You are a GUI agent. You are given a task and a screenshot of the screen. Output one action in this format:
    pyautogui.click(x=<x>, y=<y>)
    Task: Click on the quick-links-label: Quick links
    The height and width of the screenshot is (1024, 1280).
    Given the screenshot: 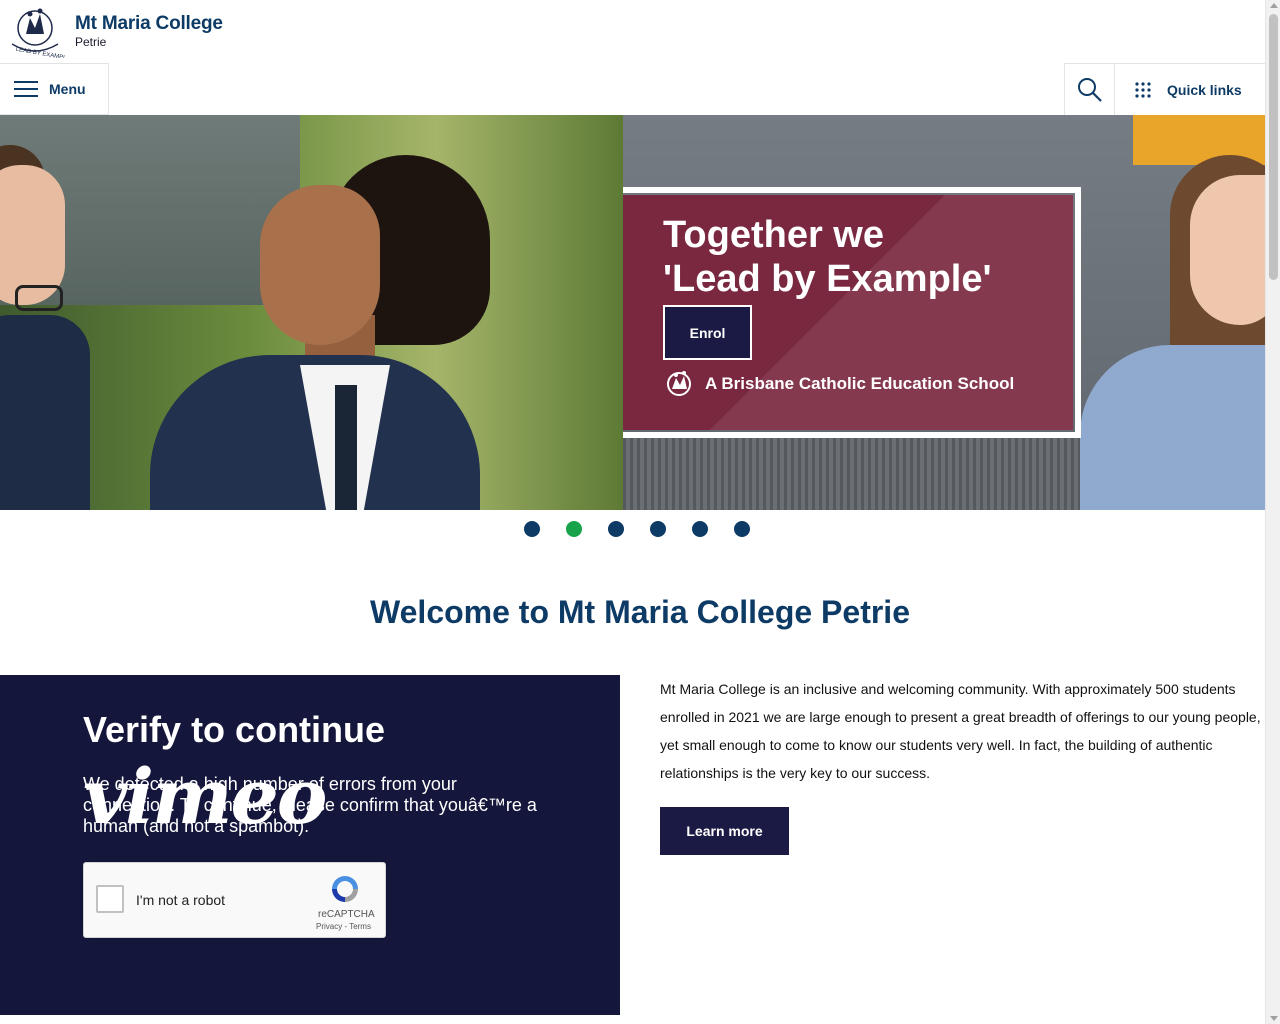 What is the action you would take?
    pyautogui.click(x=1204, y=89)
    